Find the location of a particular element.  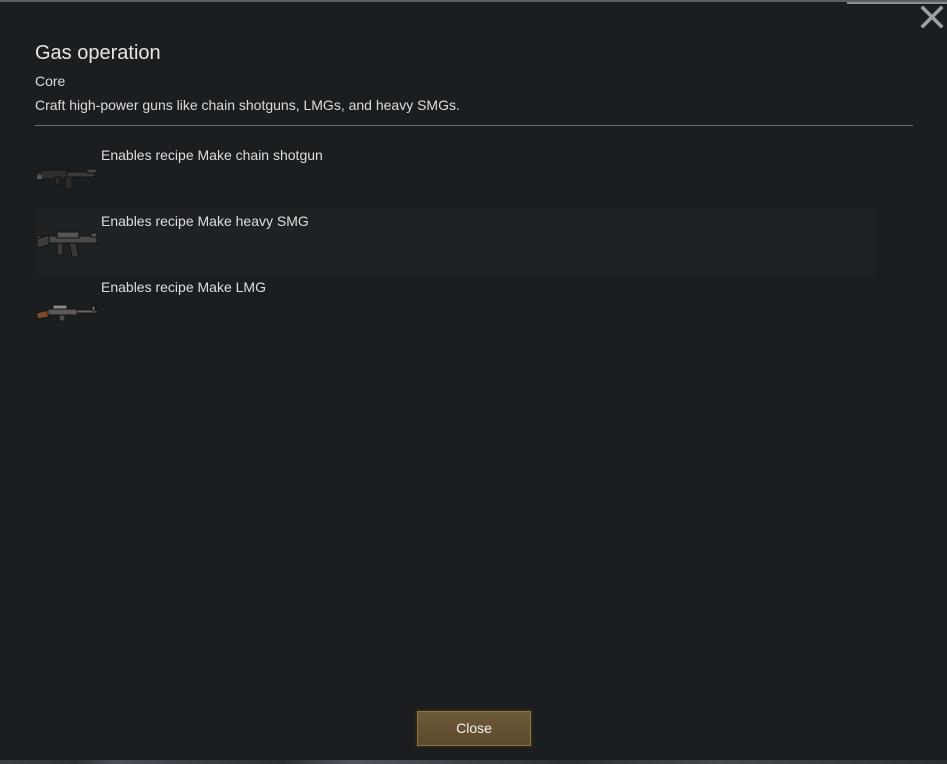

recipe-label: Enables recipe Make heavy SMG is located at coordinates (205, 221).